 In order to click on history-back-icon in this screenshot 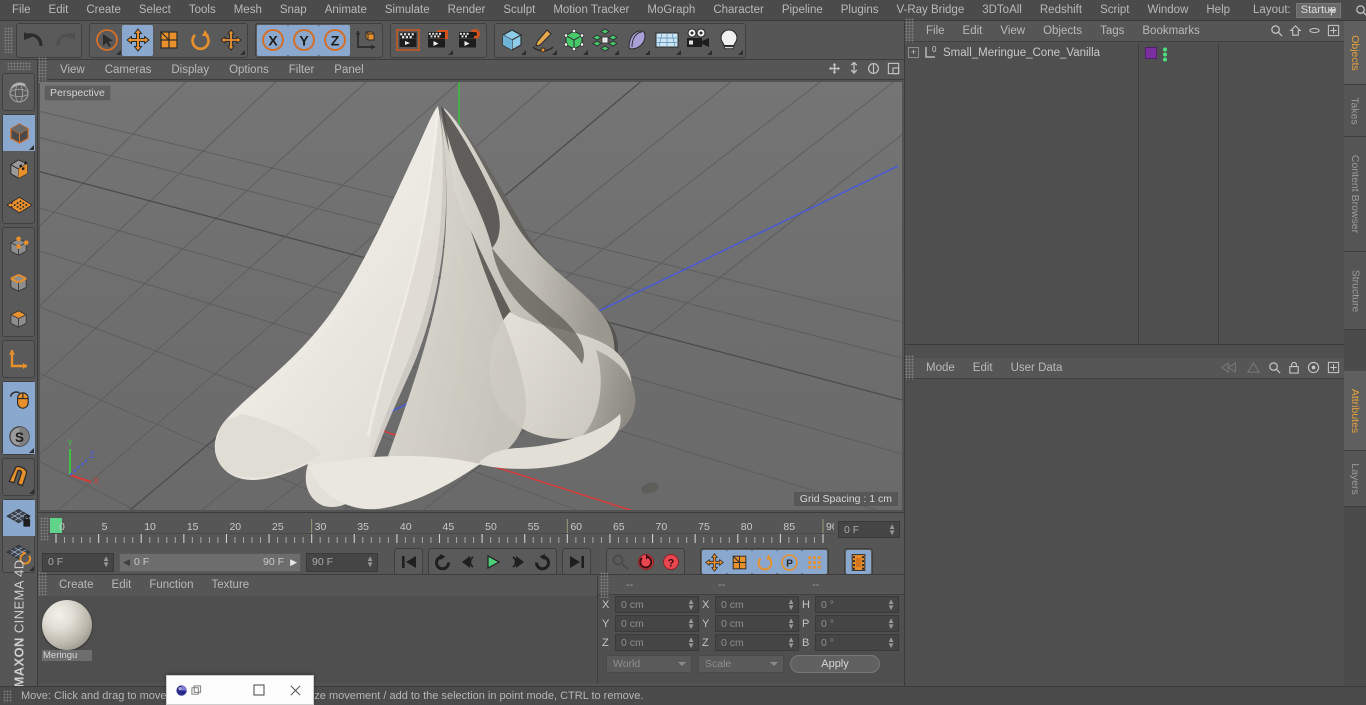, I will do `click(1230, 367)`.